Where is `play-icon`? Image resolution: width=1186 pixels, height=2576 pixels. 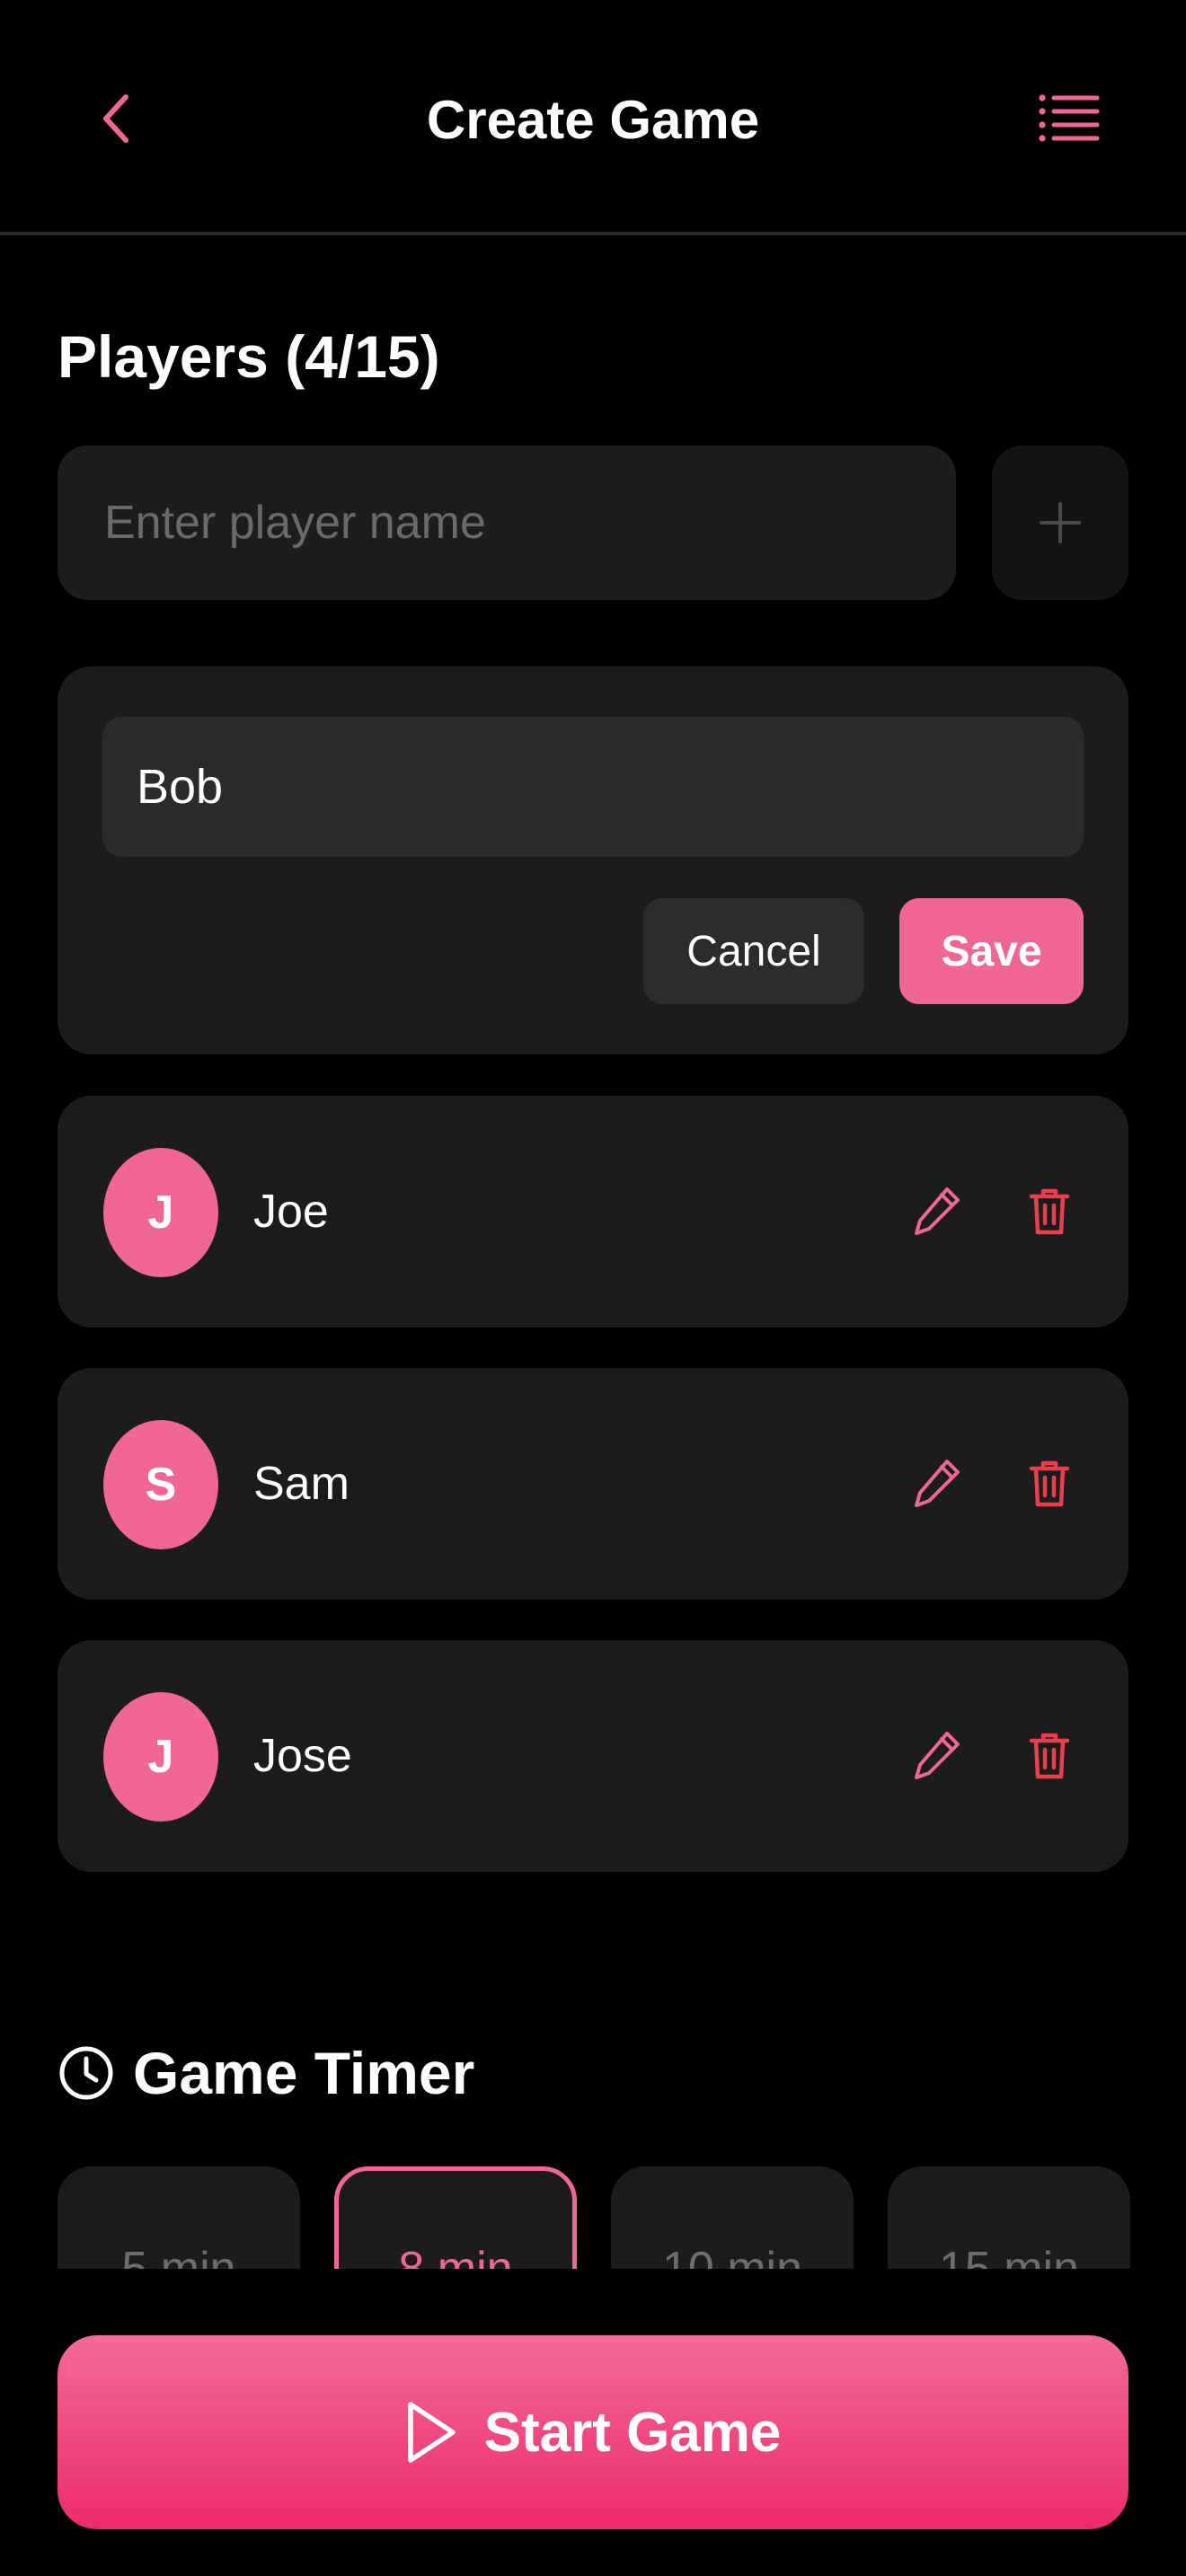 play-icon is located at coordinates (431, 2432).